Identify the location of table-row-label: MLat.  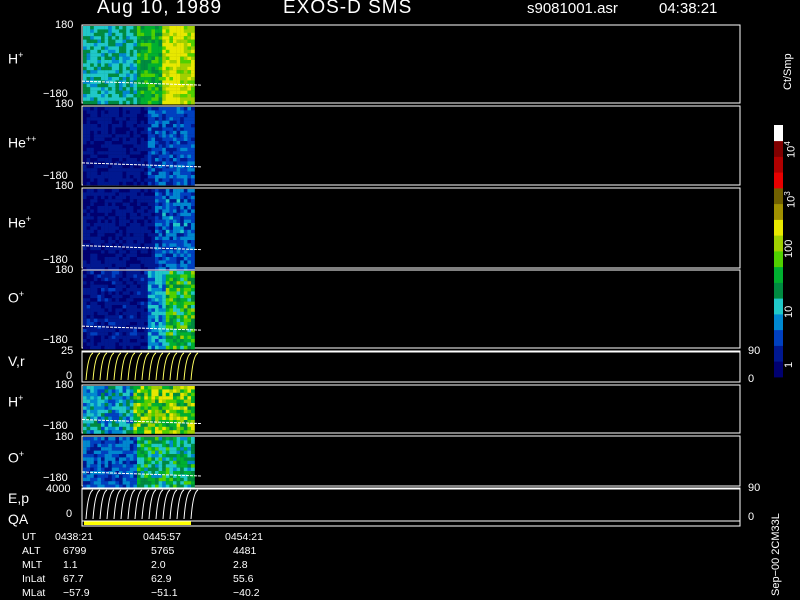
(34, 593).